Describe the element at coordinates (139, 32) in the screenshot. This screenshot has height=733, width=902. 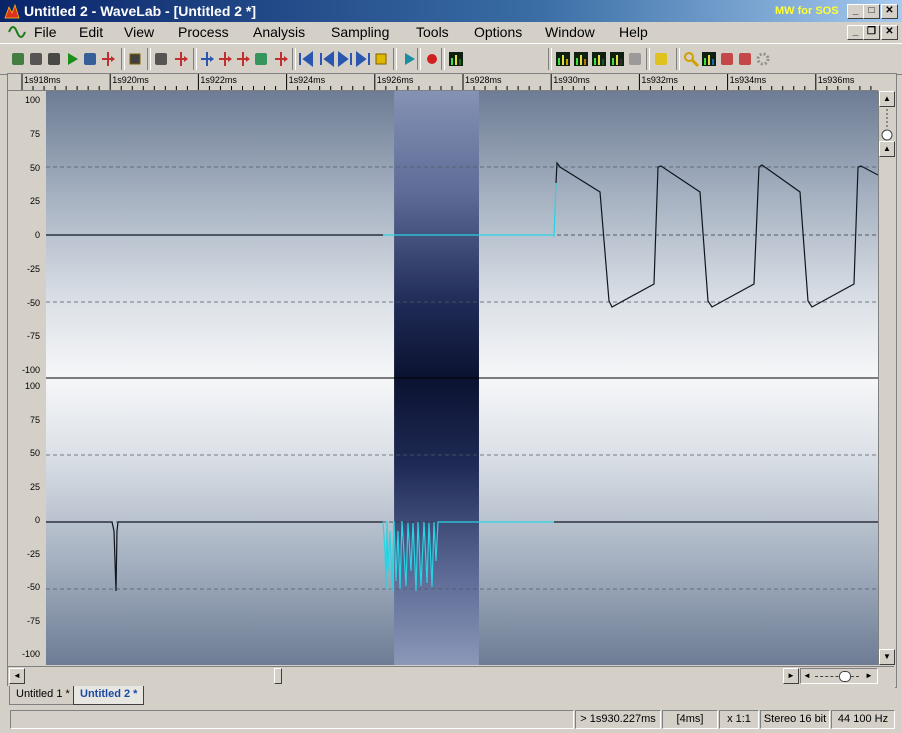
I see `menu-view: View` at that location.